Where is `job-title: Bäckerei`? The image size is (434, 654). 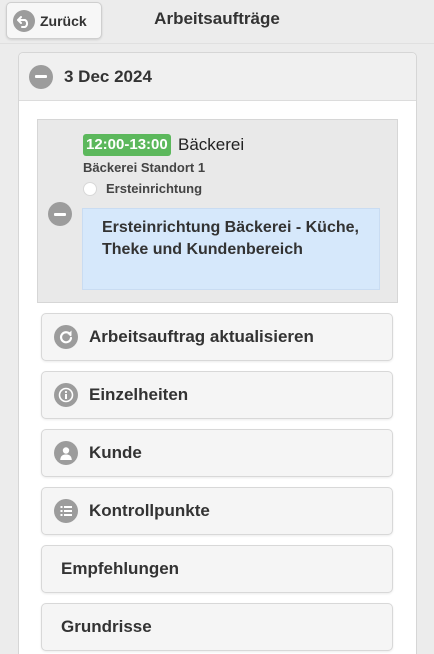
job-title: Bäckerei is located at coordinates (211, 144).